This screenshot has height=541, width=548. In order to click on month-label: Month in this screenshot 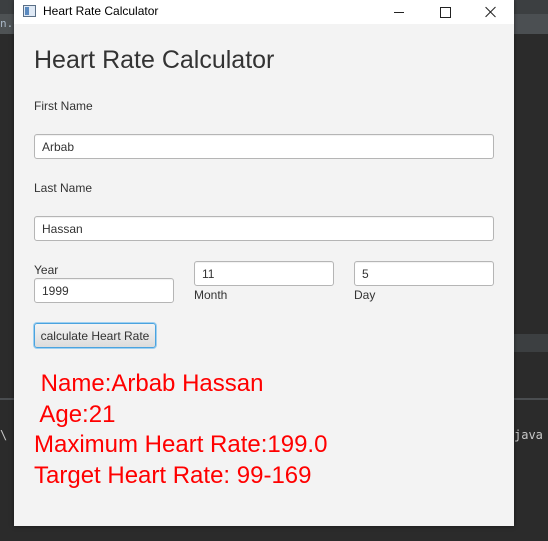, I will do `click(211, 295)`.